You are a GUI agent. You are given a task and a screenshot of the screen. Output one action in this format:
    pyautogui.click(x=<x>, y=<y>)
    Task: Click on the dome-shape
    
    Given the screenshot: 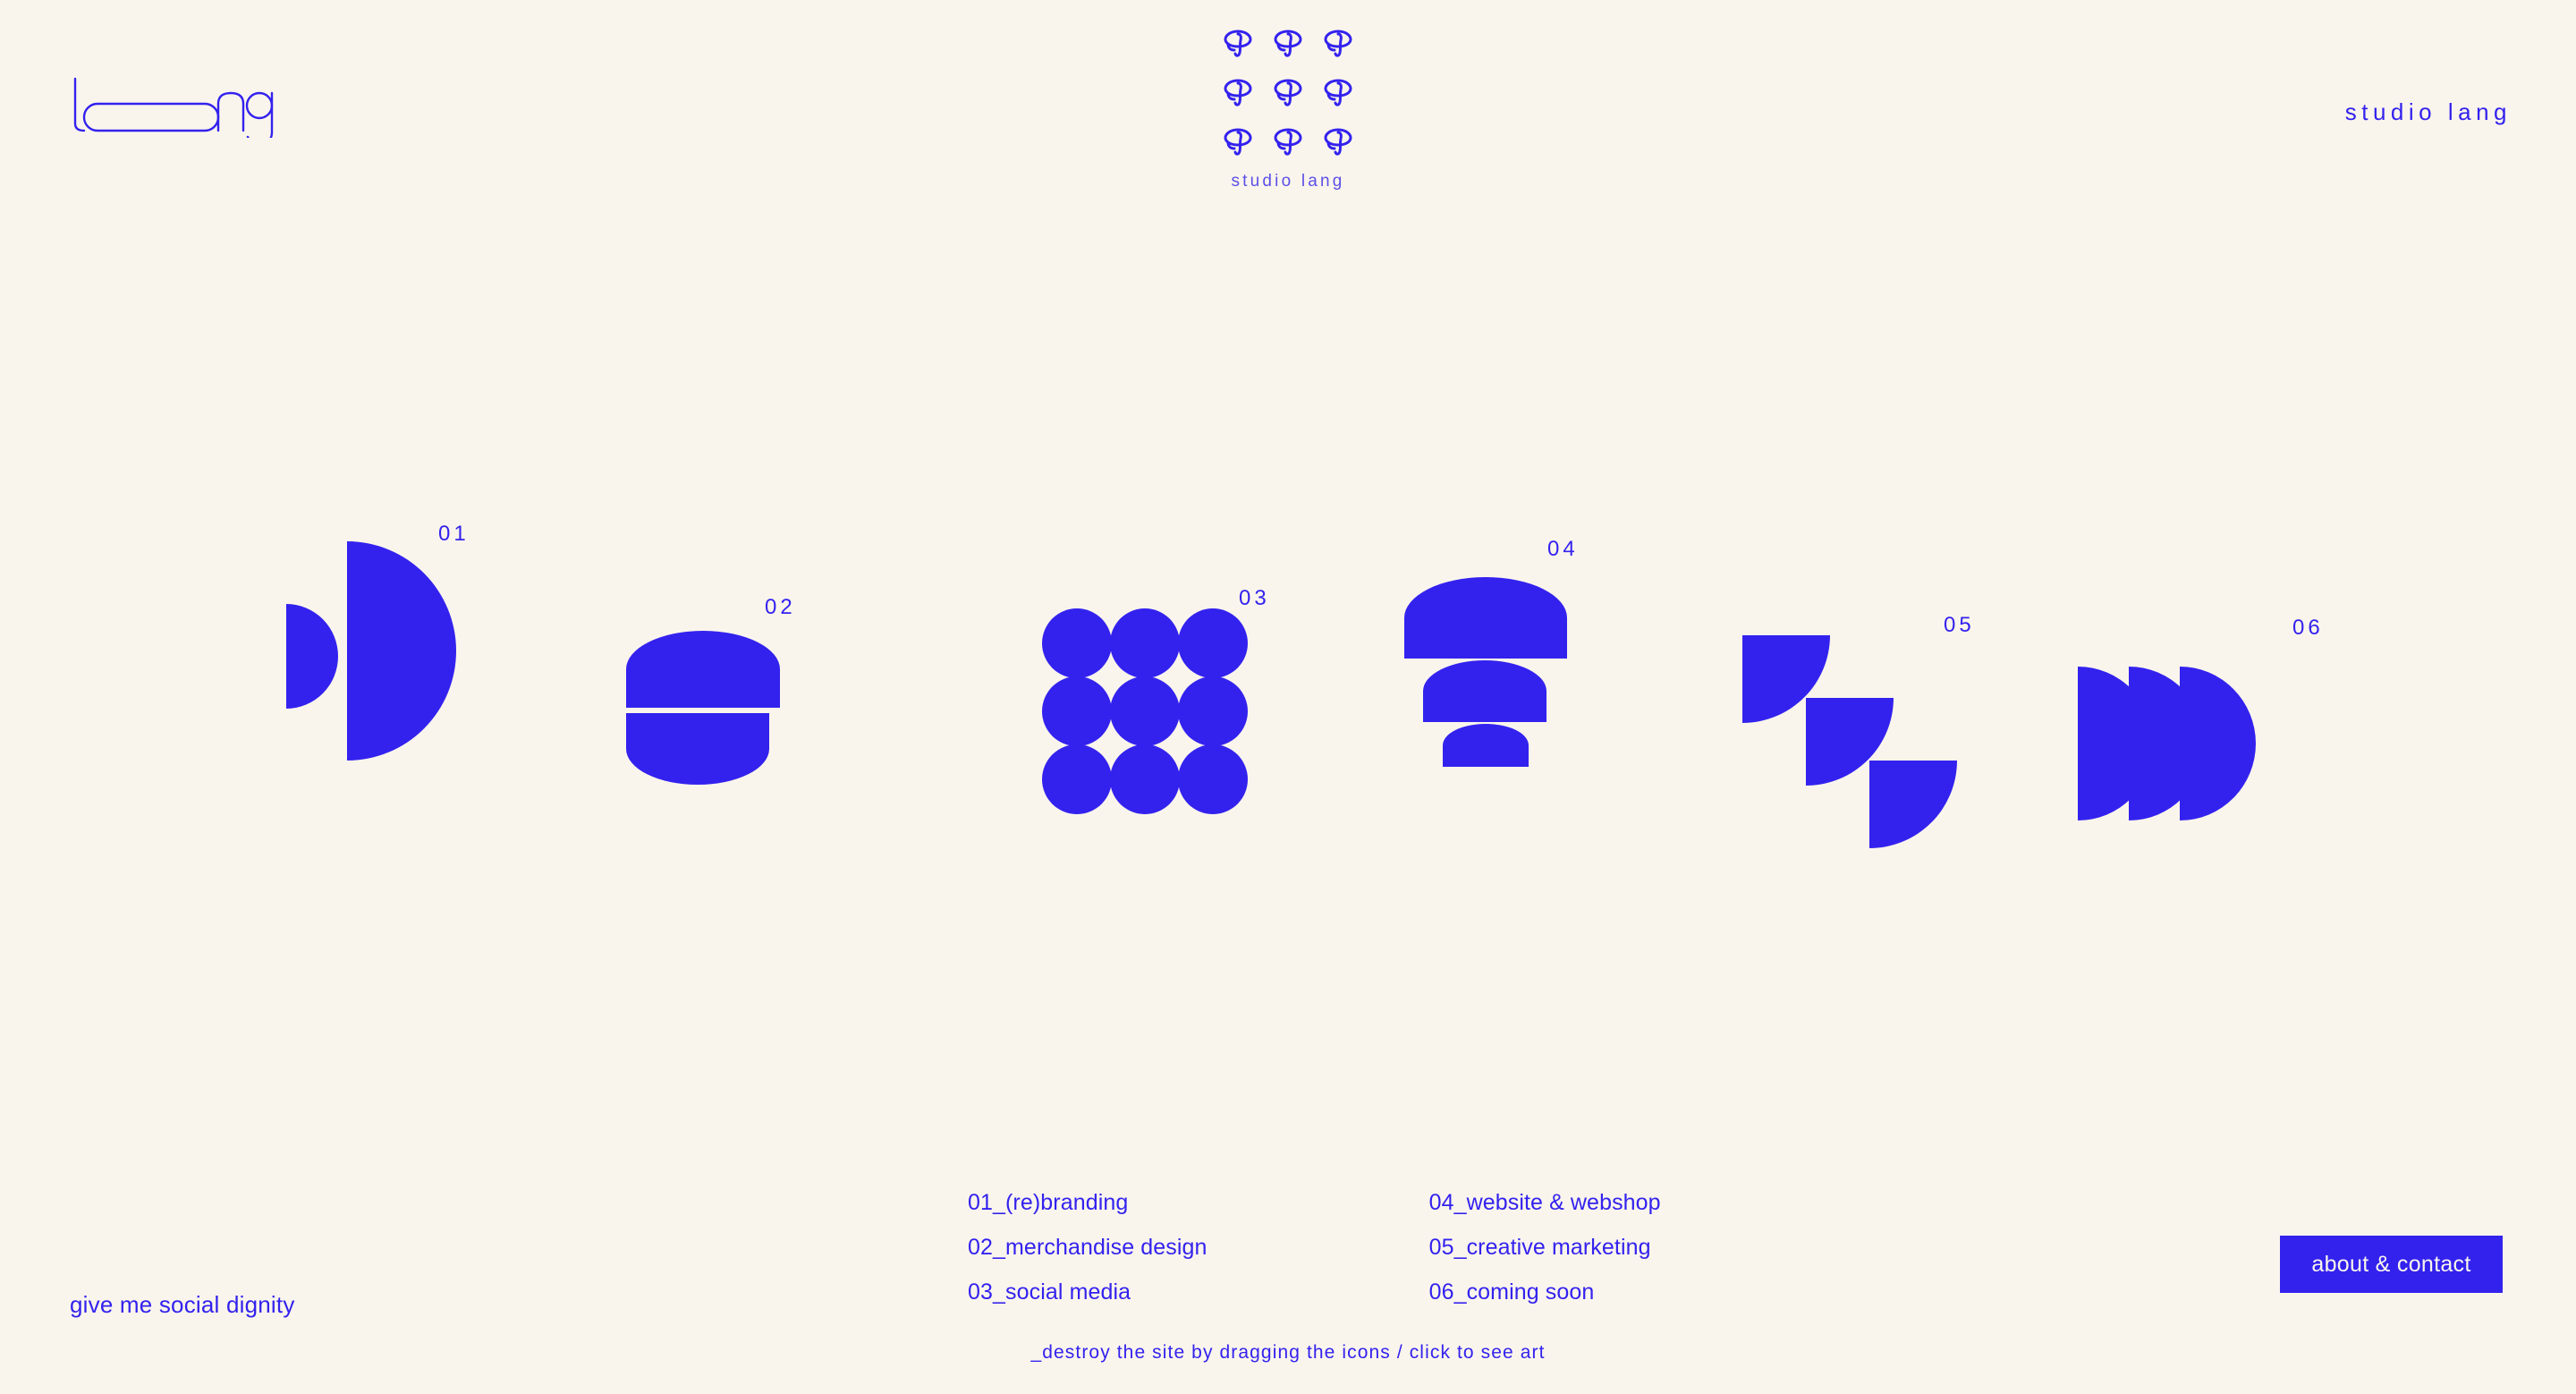 What is the action you would take?
    pyautogui.click(x=703, y=669)
    